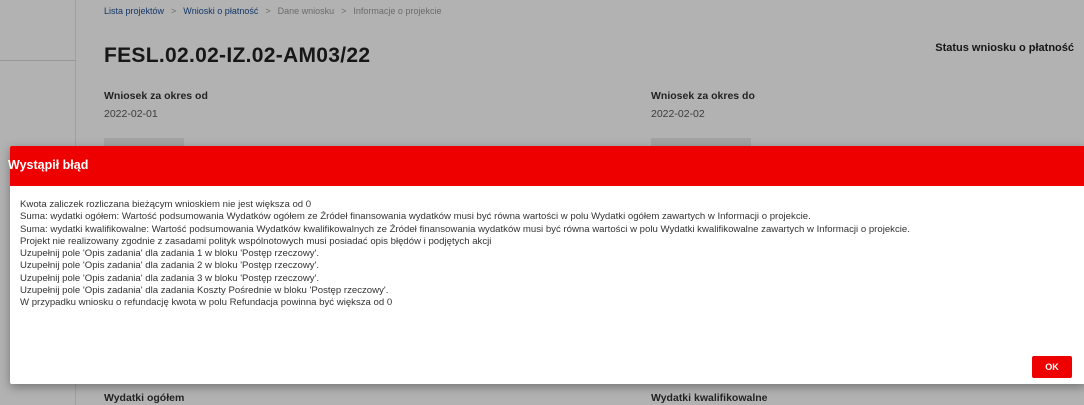  I want to click on dialog-title: Wystąpił błąd, so click(48, 165).